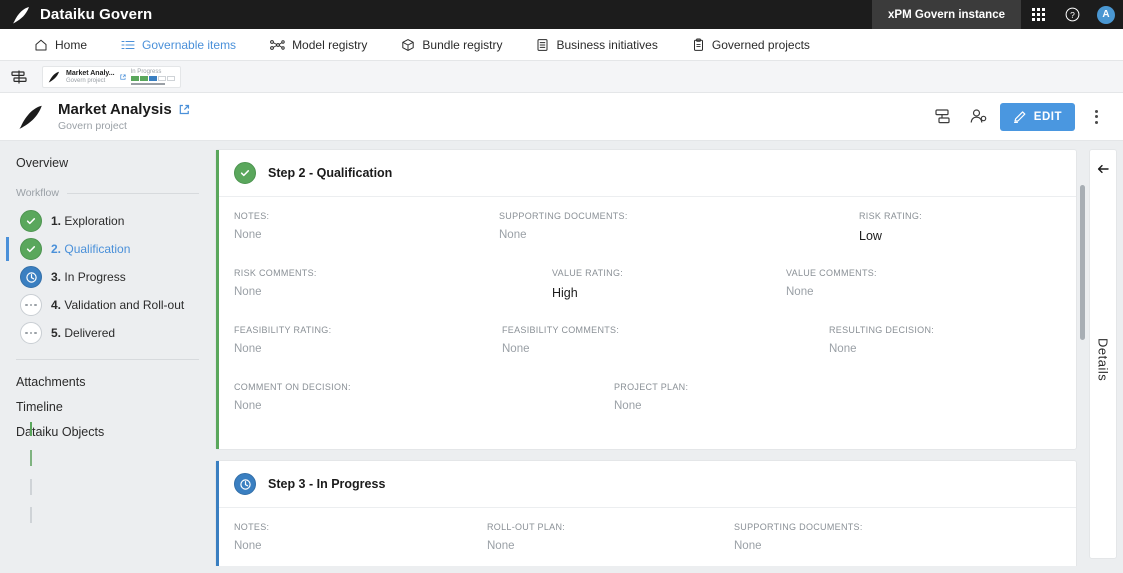 The height and width of the screenshot is (573, 1123). Describe the element at coordinates (870, 236) in the screenshot. I see `field-value: Low` at that location.